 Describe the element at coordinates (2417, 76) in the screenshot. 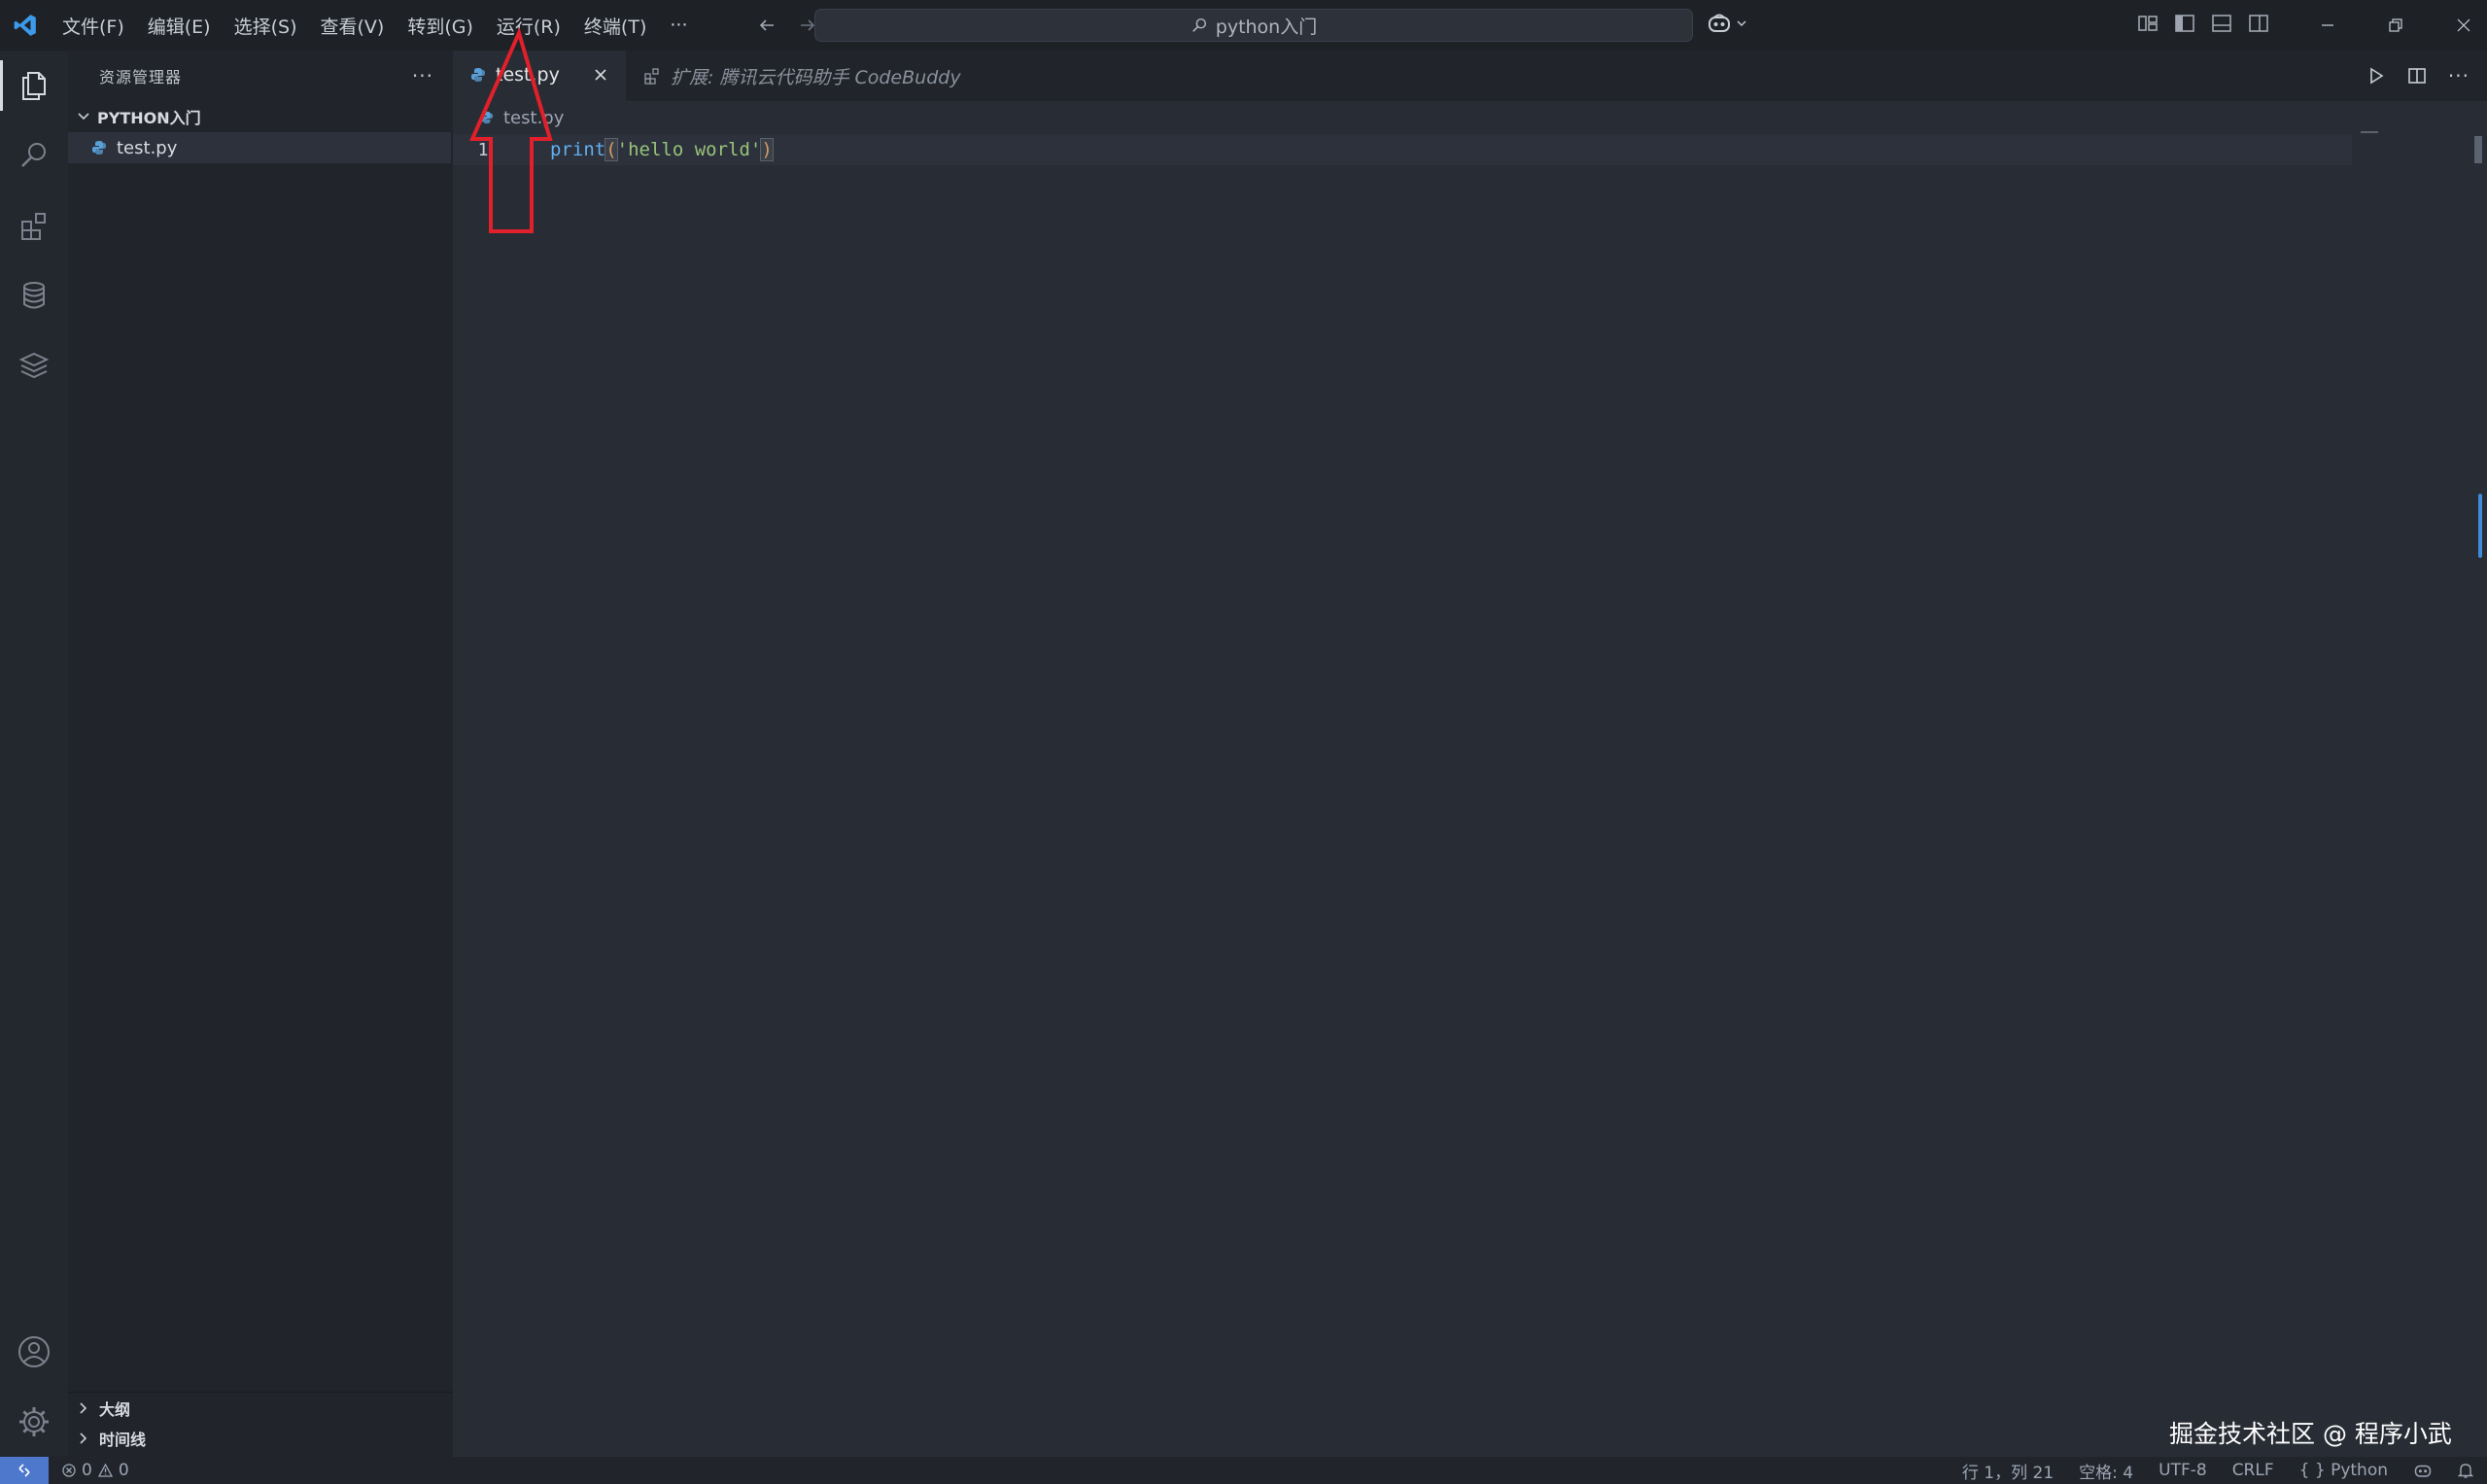

I see `split-editor-icon` at that location.